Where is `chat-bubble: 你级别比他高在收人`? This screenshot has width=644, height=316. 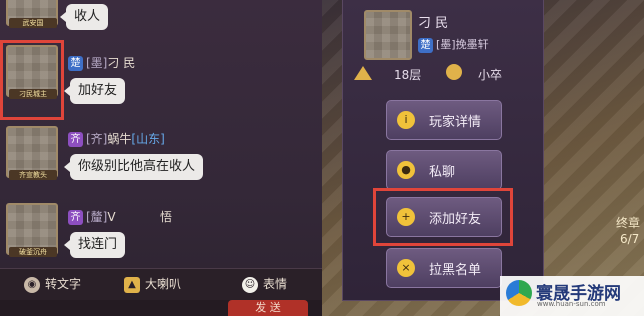
chat-bubble: 你级别比他高在收人 is located at coordinates (133, 167).